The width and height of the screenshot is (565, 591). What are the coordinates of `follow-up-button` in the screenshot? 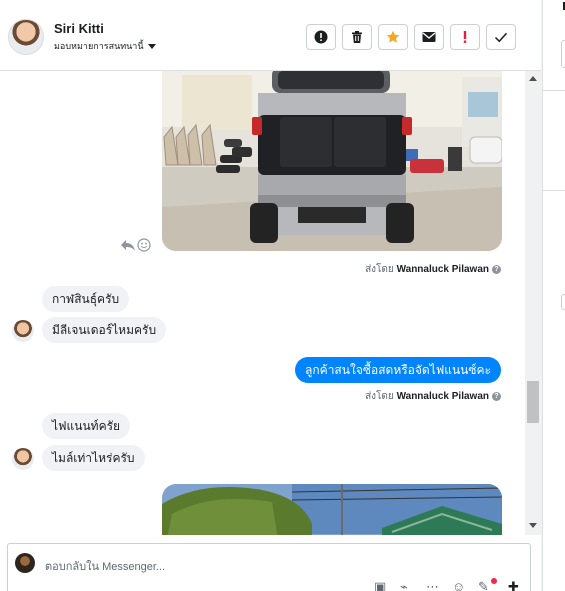 It's located at (465, 37).